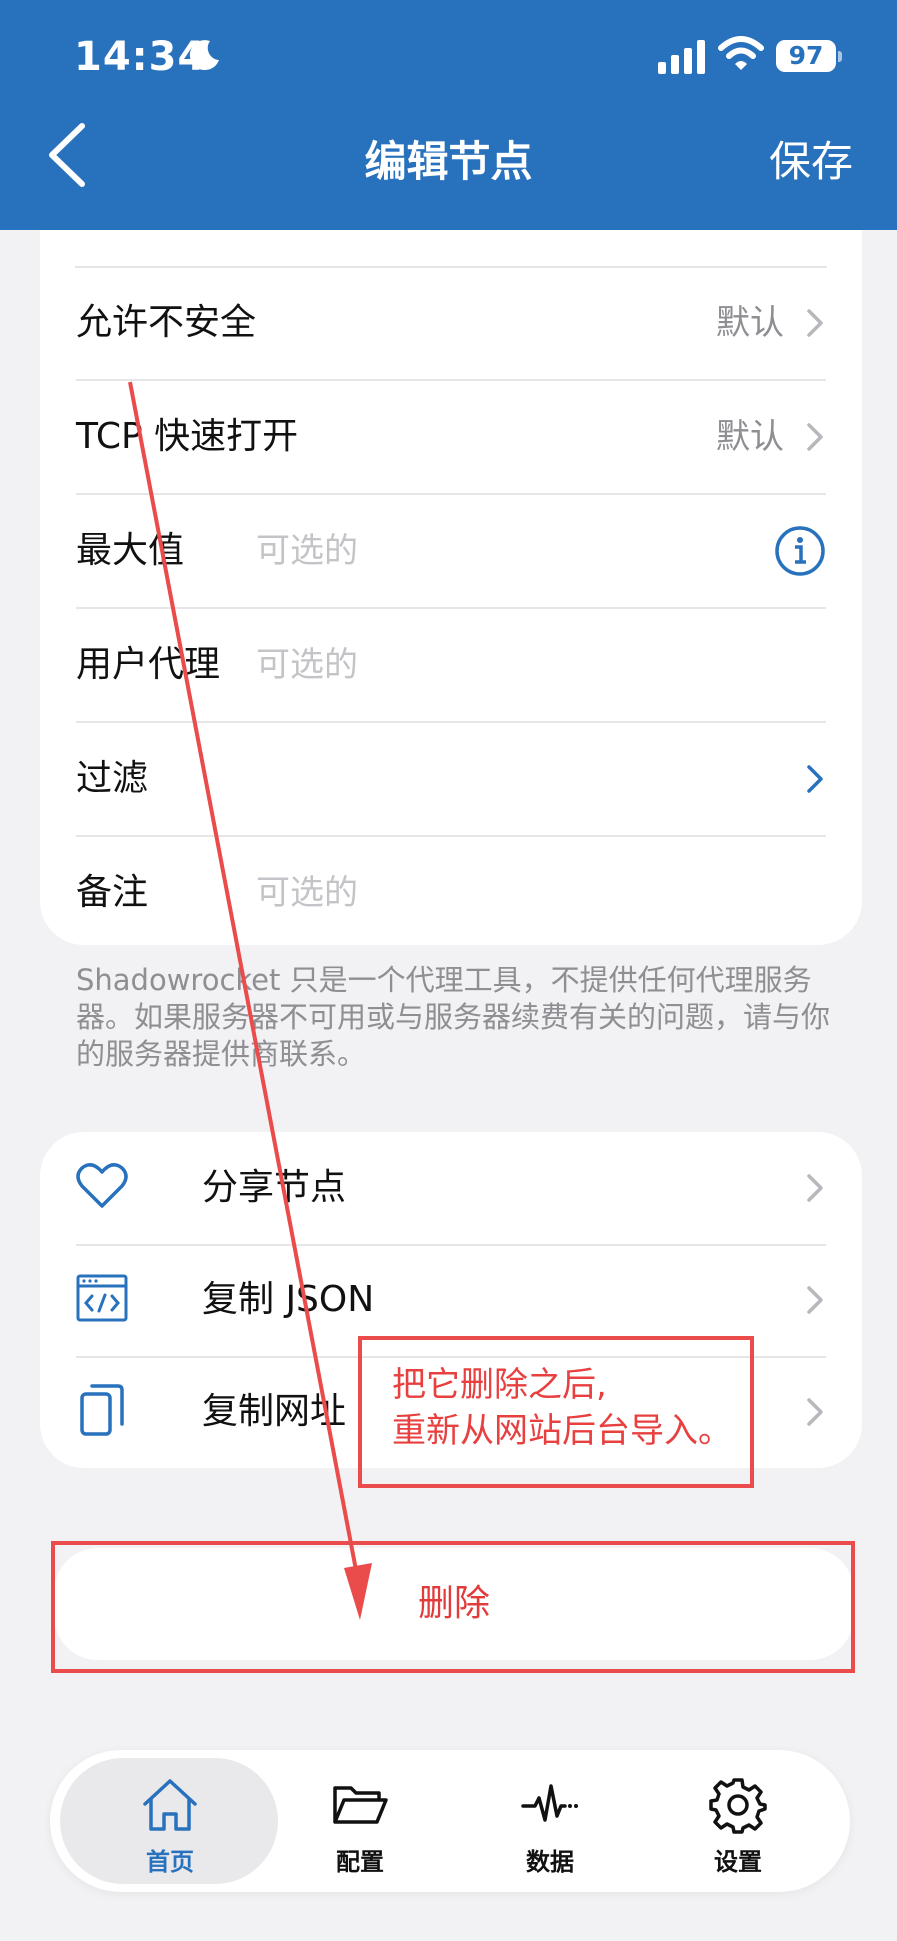  I want to click on tab-bar: 首页 配置 数据 设置, so click(450, 1821).